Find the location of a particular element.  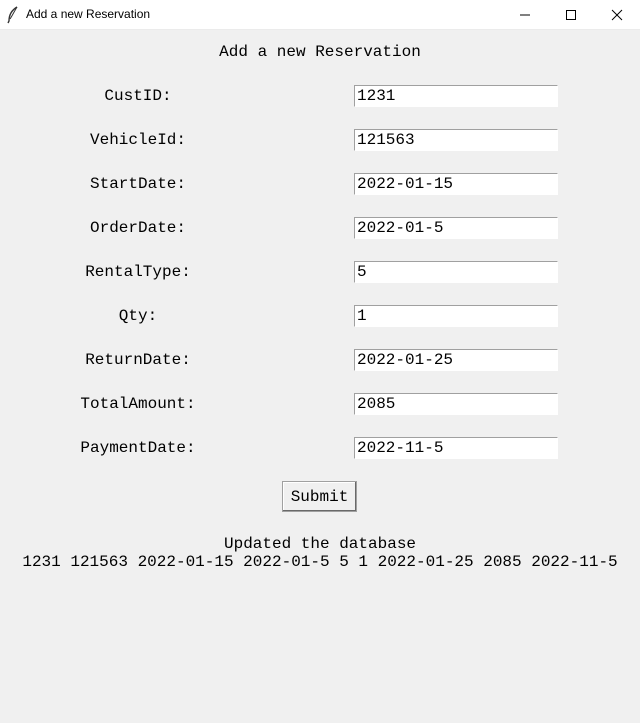

qty-input is located at coordinates (456, 316).